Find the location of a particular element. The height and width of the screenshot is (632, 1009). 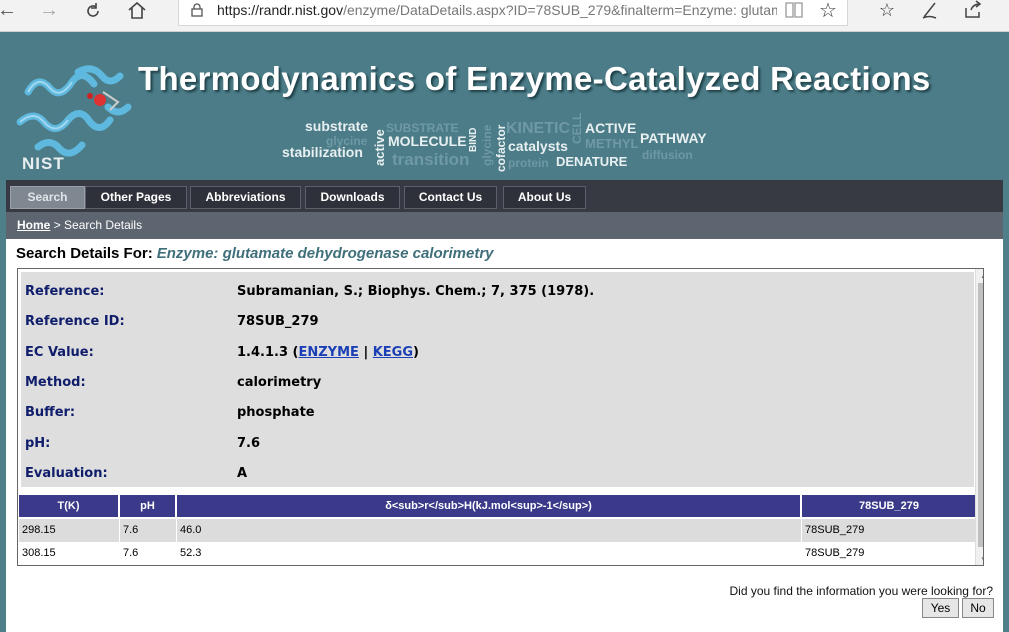

menu-downloads: Downloads is located at coordinates (352, 197).